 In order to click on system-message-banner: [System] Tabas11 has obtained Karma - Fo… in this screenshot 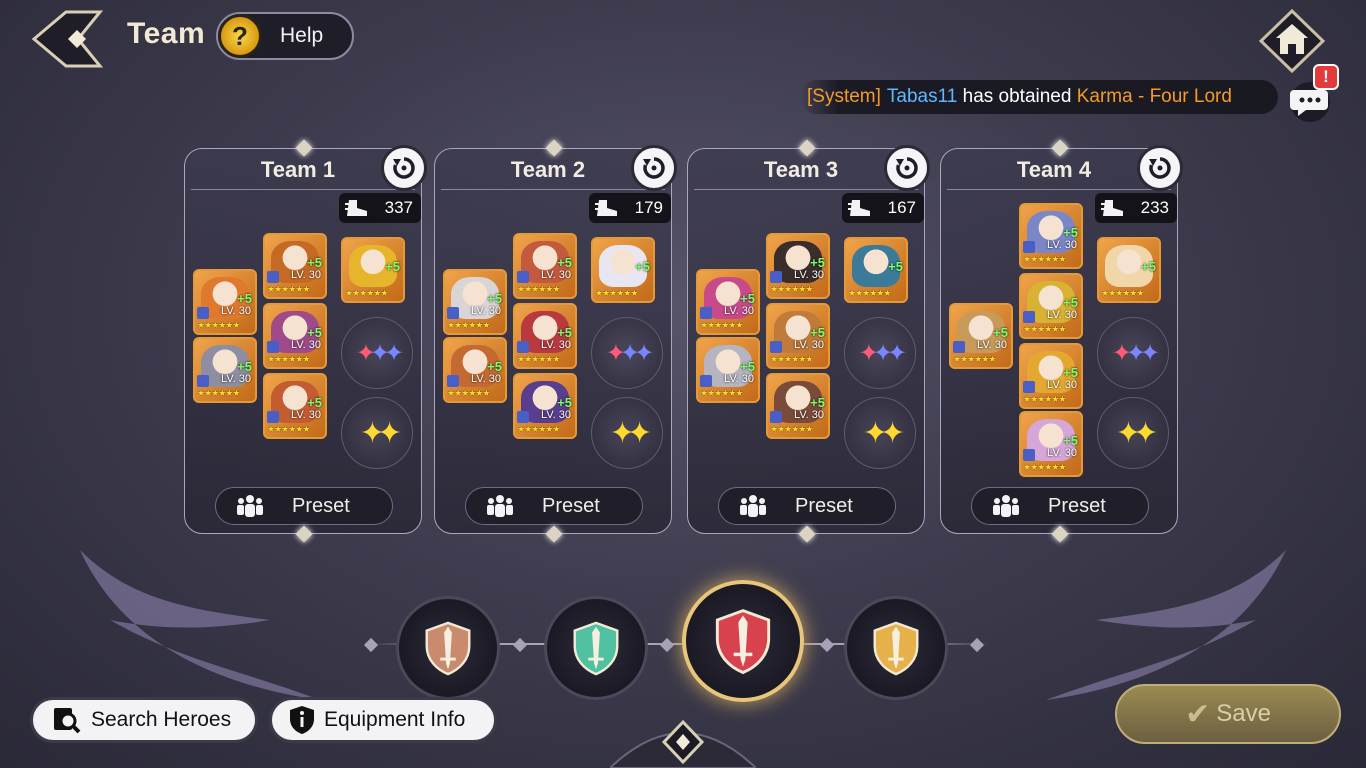, I will do `click(1039, 97)`.